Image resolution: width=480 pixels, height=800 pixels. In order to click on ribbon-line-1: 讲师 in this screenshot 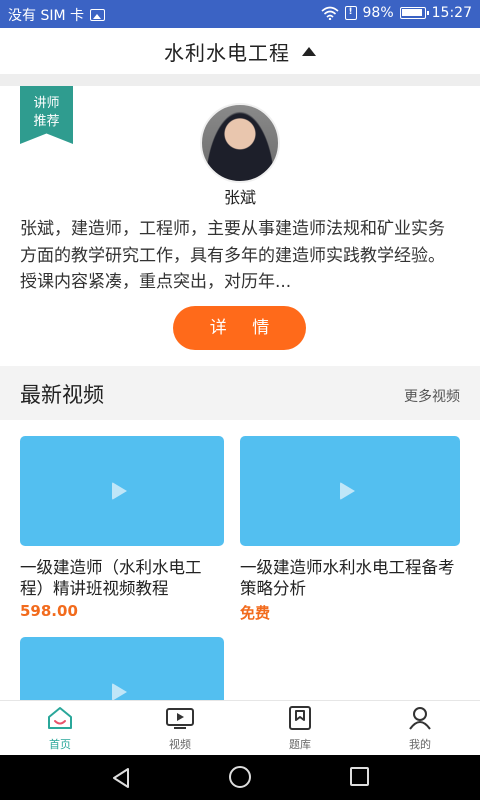, I will do `click(46, 103)`.